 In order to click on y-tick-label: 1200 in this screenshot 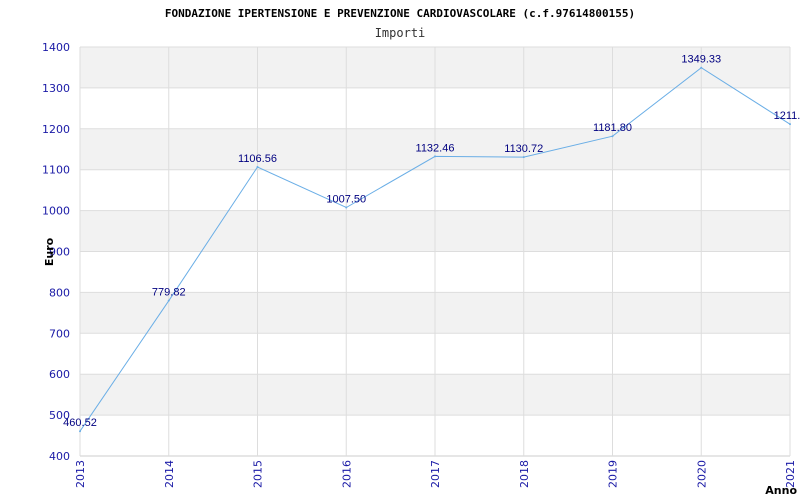, I will do `click(56, 129)`.